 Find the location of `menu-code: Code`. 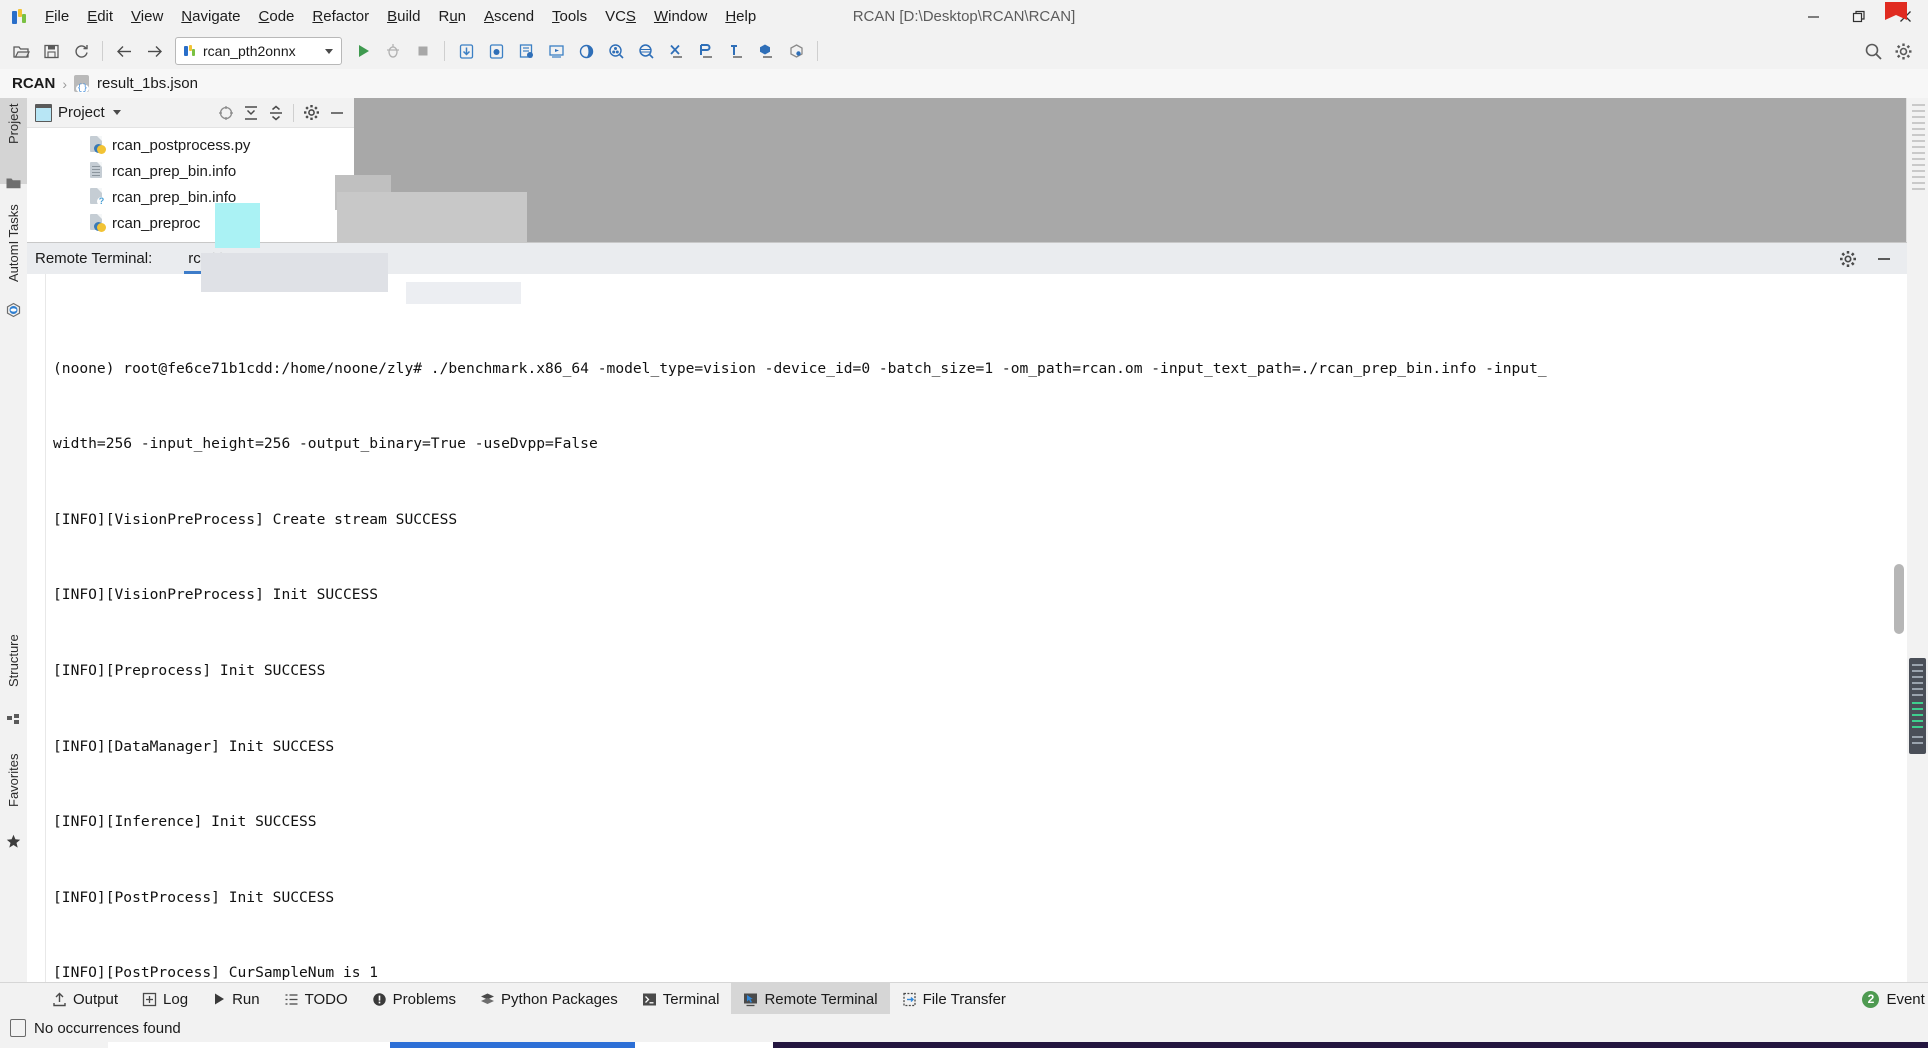

menu-code: Code is located at coordinates (277, 16).